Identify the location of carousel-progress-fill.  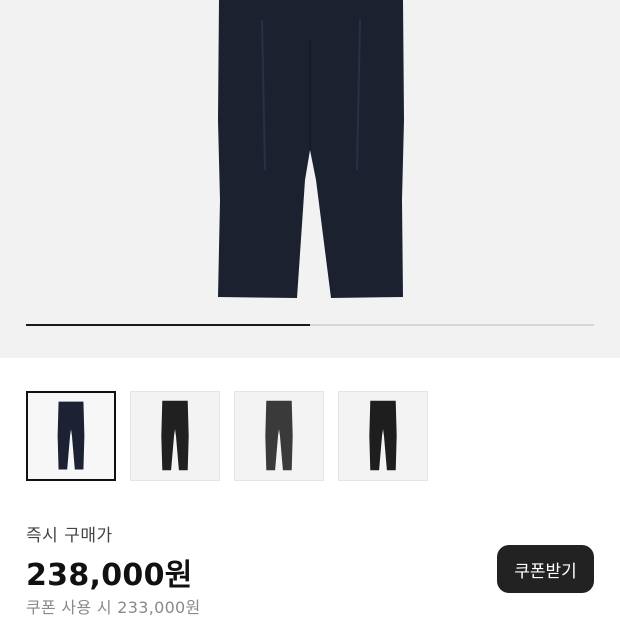
(168, 325).